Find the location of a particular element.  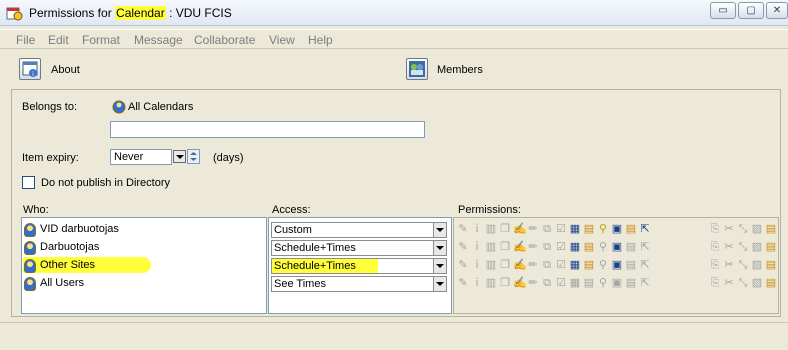

do-not-publish-checkbox is located at coordinates (28, 182).